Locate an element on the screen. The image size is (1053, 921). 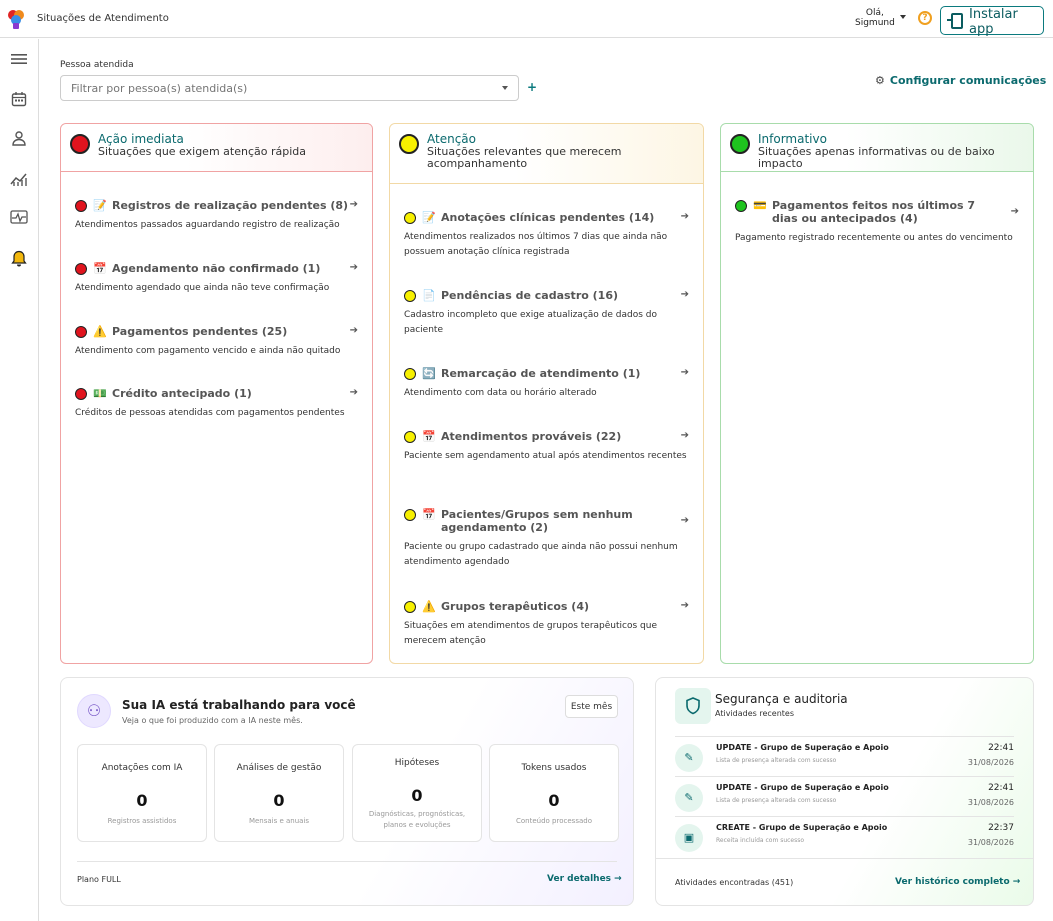
immediate-action-title: Ação imediata is located at coordinates (141, 139).